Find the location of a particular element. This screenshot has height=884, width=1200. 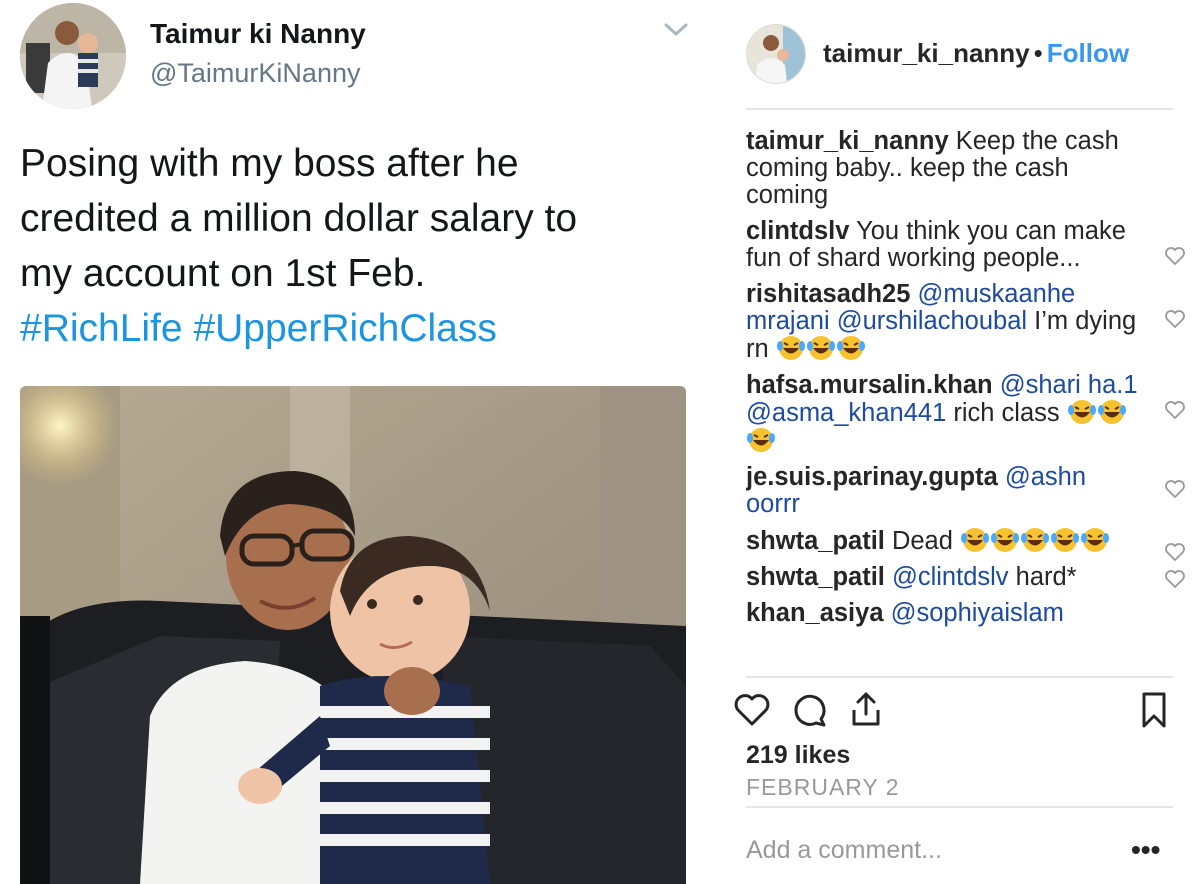

comment-item: khan_asiya @sophiyaislam is located at coordinates (966, 613).